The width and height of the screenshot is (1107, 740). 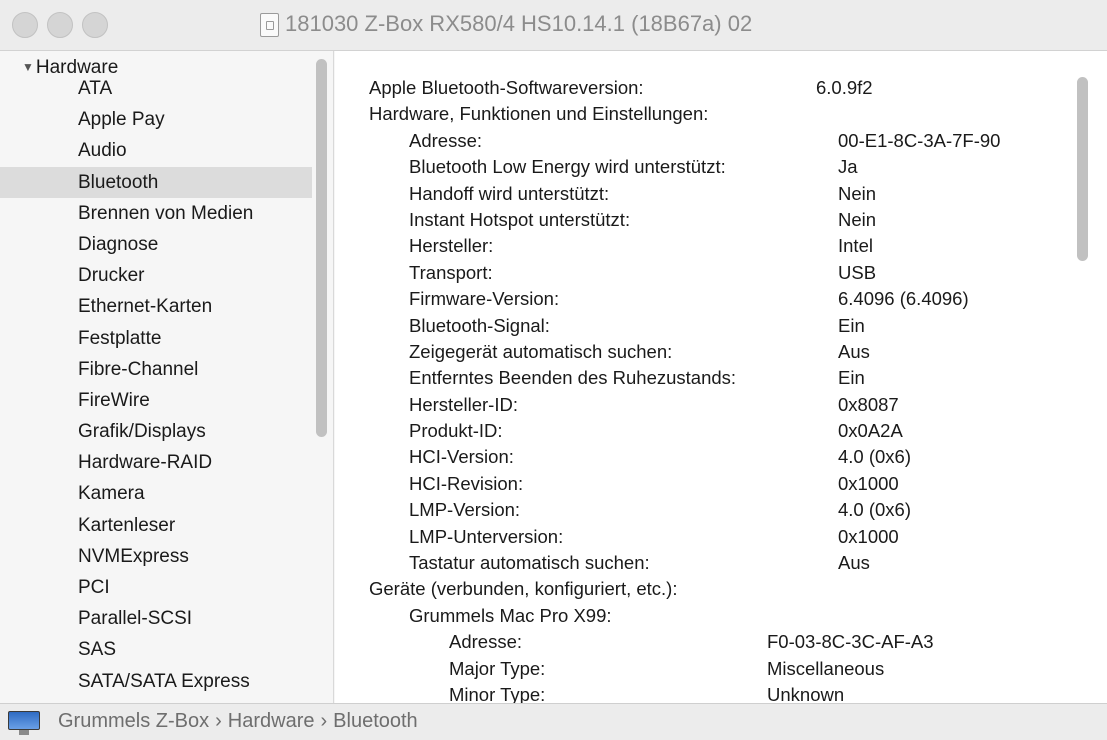 What do you see at coordinates (506, 87) in the screenshot?
I see `detail-key: Apple Bluetooth-Softwareversion:` at bounding box center [506, 87].